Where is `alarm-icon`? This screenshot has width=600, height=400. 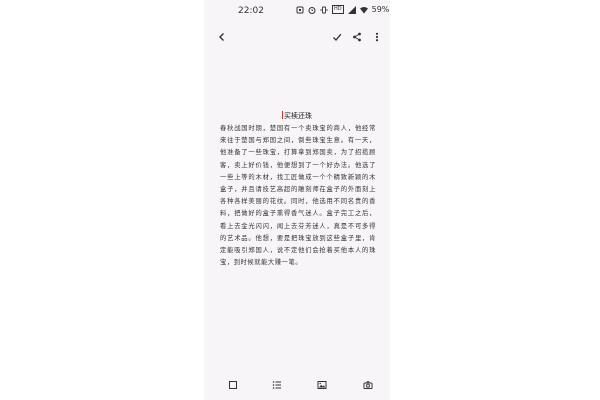 alarm-icon is located at coordinates (312, 10).